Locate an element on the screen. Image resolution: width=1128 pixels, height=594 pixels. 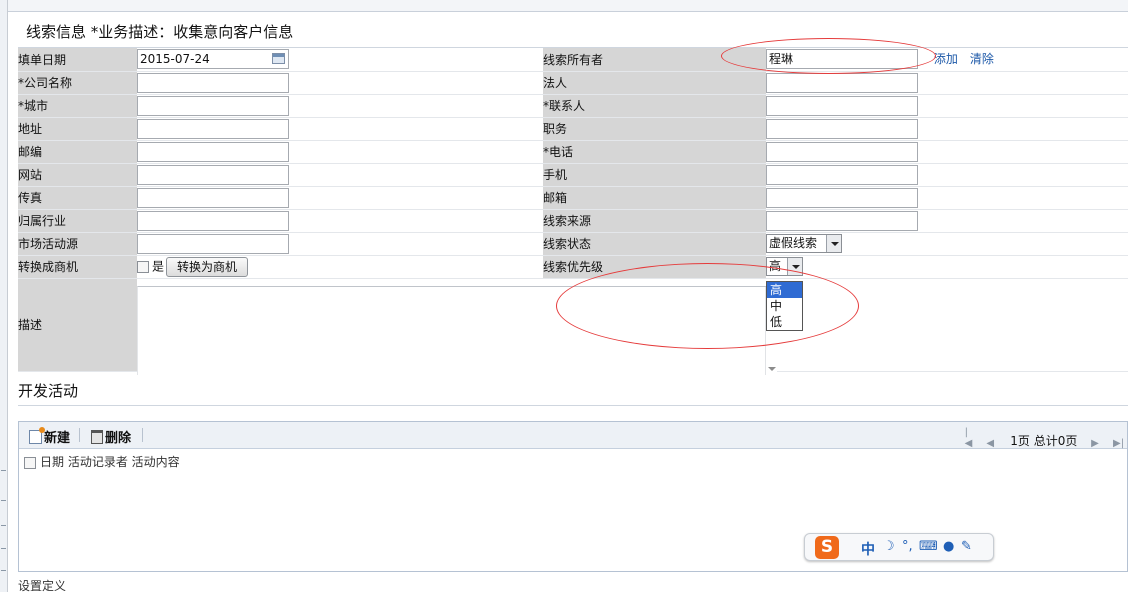
email-input is located at coordinates (842, 197).